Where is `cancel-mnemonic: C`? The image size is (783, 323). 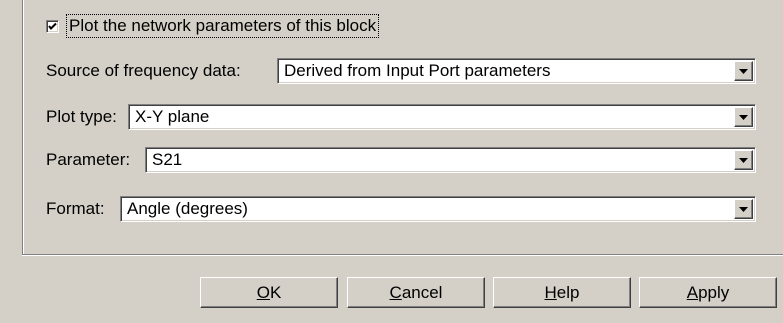 cancel-mnemonic: C is located at coordinates (395, 292).